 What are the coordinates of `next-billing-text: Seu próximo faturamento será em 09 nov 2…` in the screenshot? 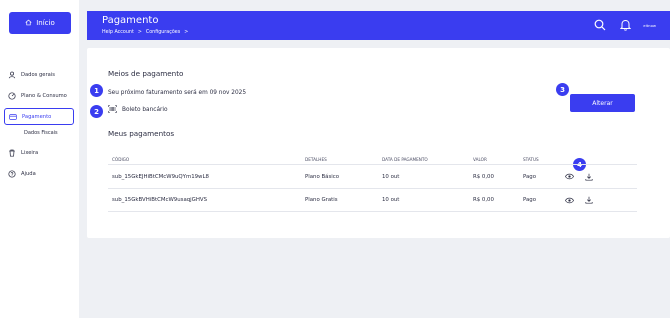 It's located at (177, 93).